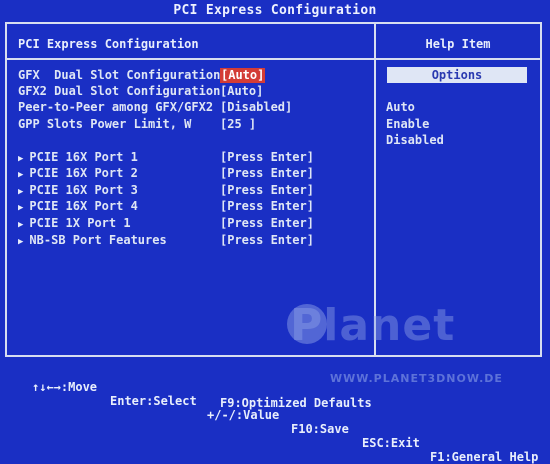 The image size is (550, 464). What do you see at coordinates (400, 107) in the screenshot?
I see `option-auto: Auto` at bounding box center [400, 107].